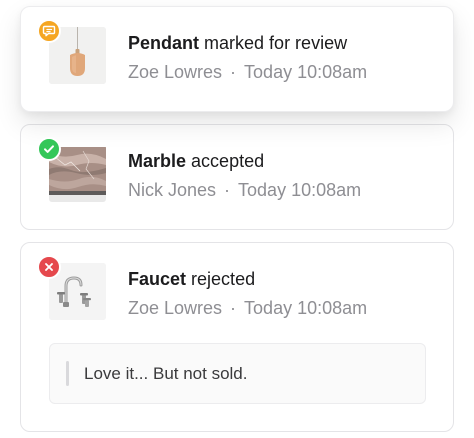 The image size is (474, 438). What do you see at coordinates (276, 43) in the screenshot?
I see `action-text: marked for review` at bounding box center [276, 43].